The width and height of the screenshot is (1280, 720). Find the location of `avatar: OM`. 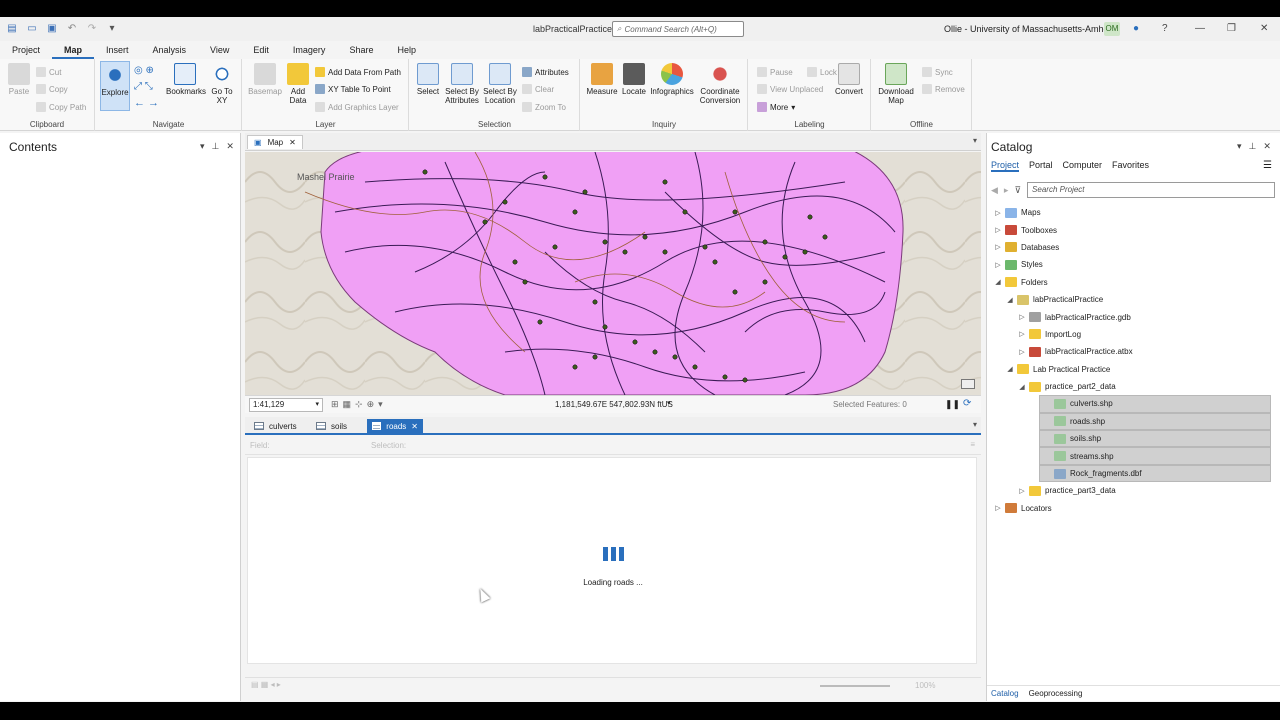

avatar: OM is located at coordinates (1112, 29).